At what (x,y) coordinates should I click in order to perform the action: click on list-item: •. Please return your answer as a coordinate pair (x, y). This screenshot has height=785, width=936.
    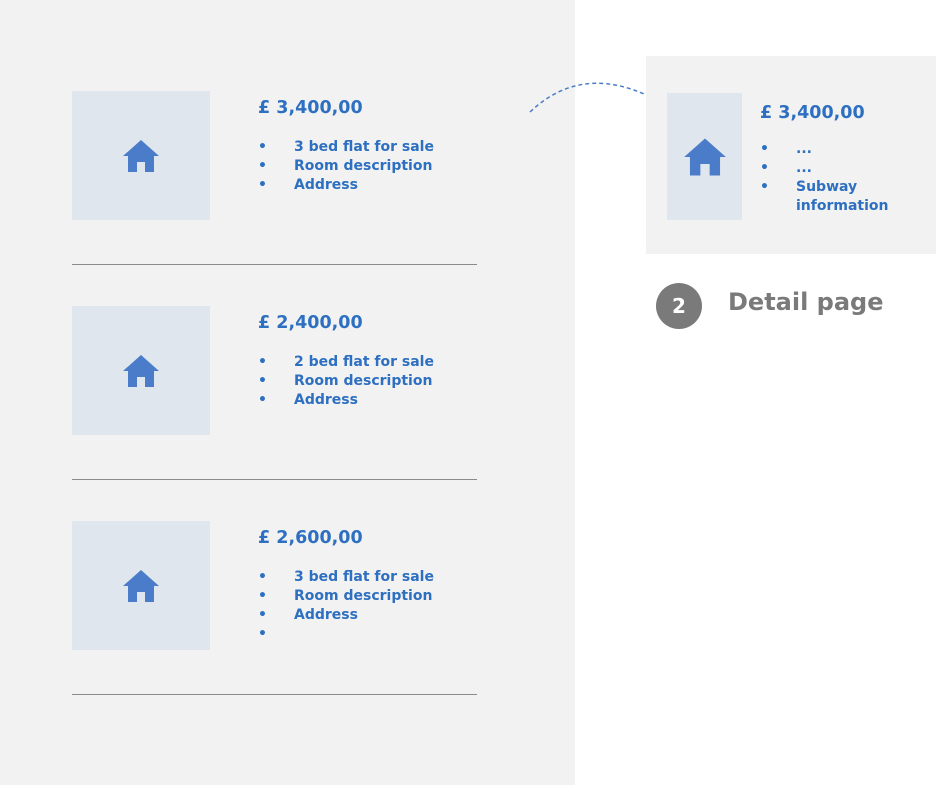
    Looking at the image, I should click on (346, 634).